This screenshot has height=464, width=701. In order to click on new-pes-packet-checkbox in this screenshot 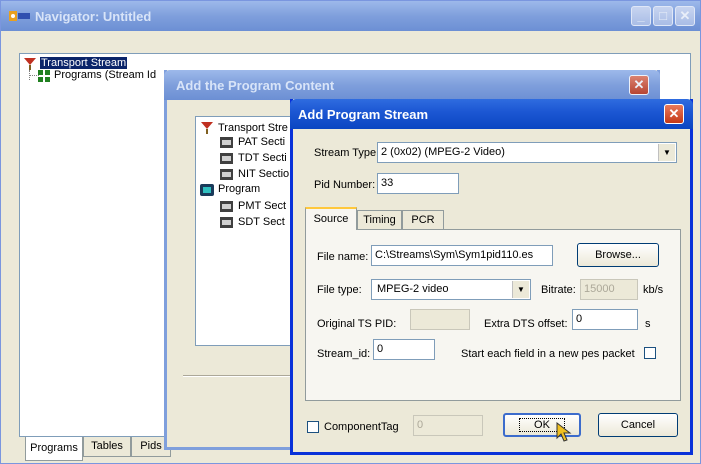, I will do `click(650, 353)`.